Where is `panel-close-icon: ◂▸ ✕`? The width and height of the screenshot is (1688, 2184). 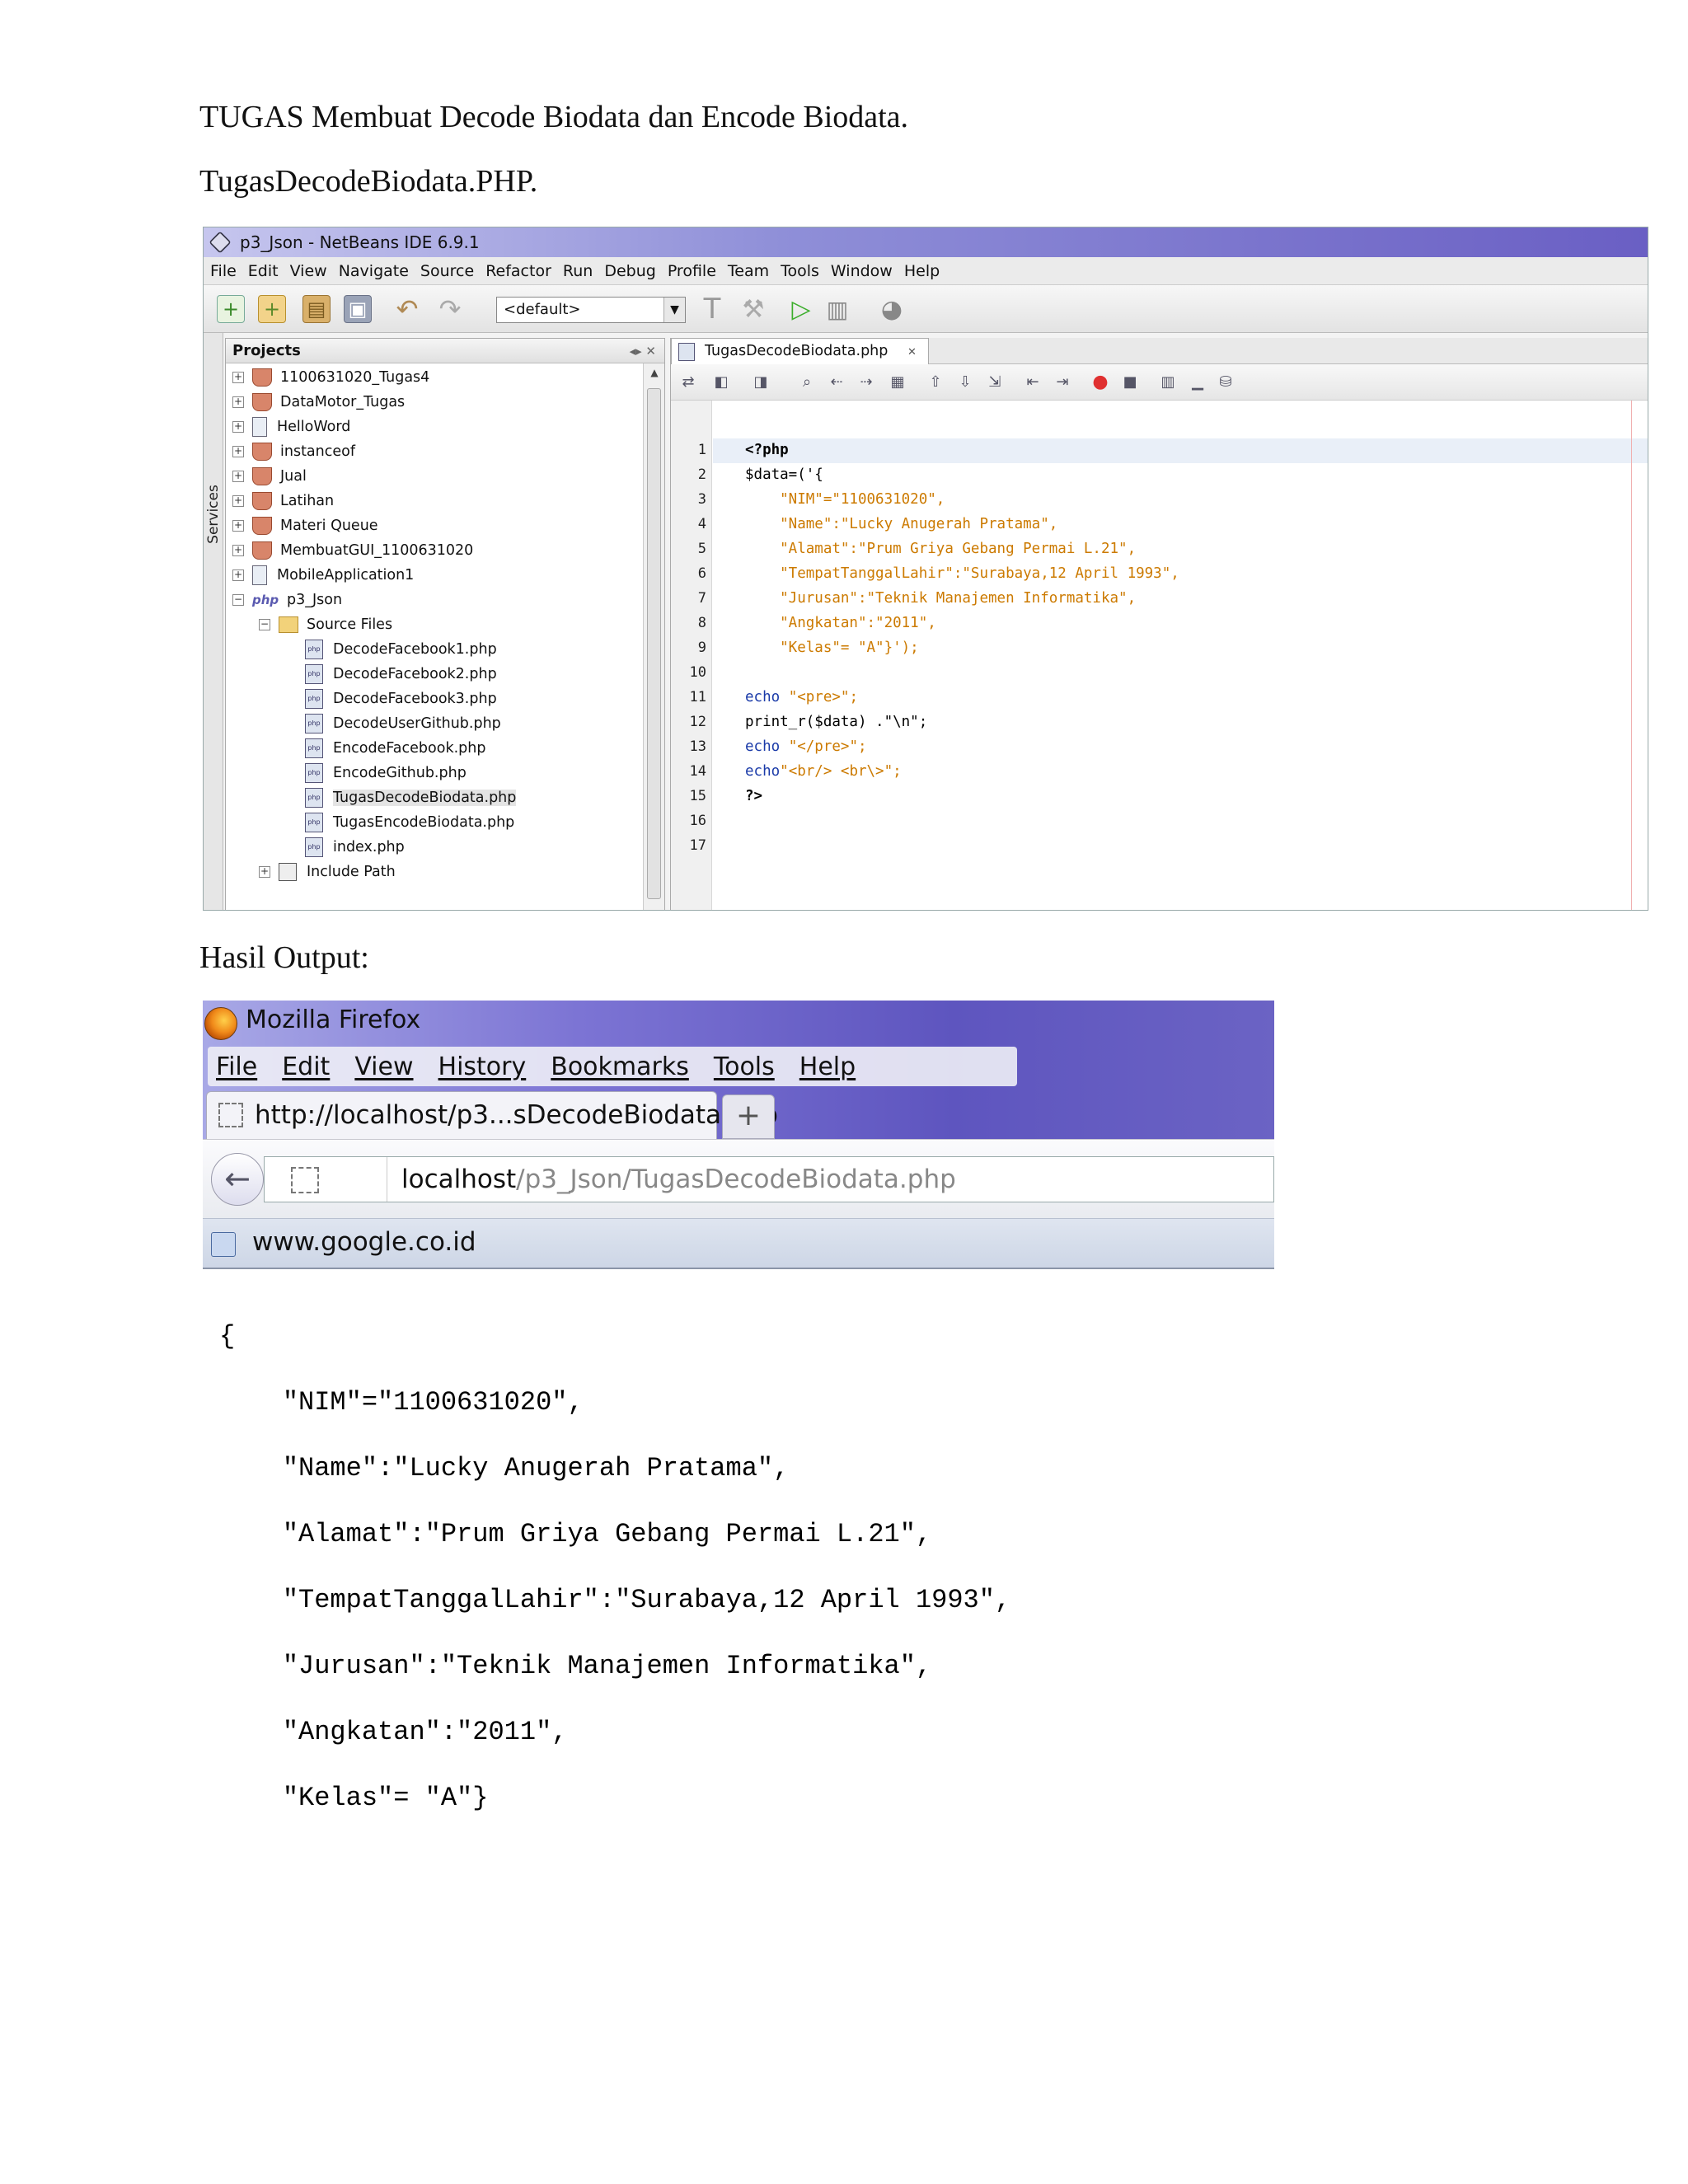 panel-close-icon: ◂▸ ✕ is located at coordinates (643, 351).